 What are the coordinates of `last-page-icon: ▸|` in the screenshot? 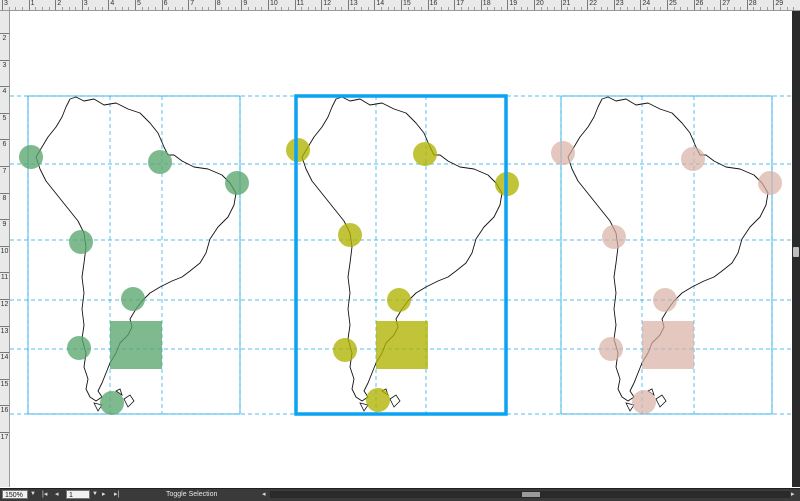 It's located at (116, 494).